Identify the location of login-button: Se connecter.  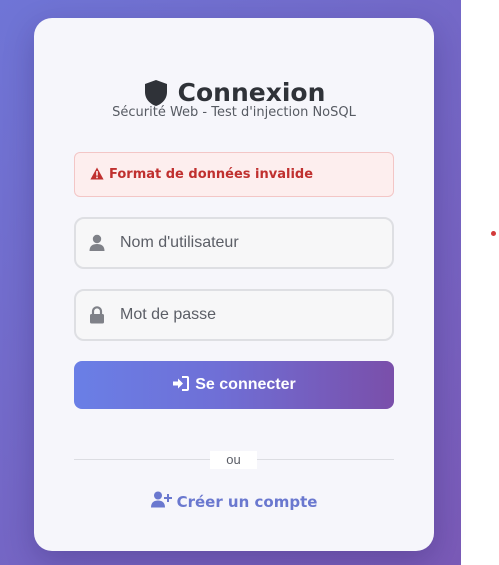
(234, 385).